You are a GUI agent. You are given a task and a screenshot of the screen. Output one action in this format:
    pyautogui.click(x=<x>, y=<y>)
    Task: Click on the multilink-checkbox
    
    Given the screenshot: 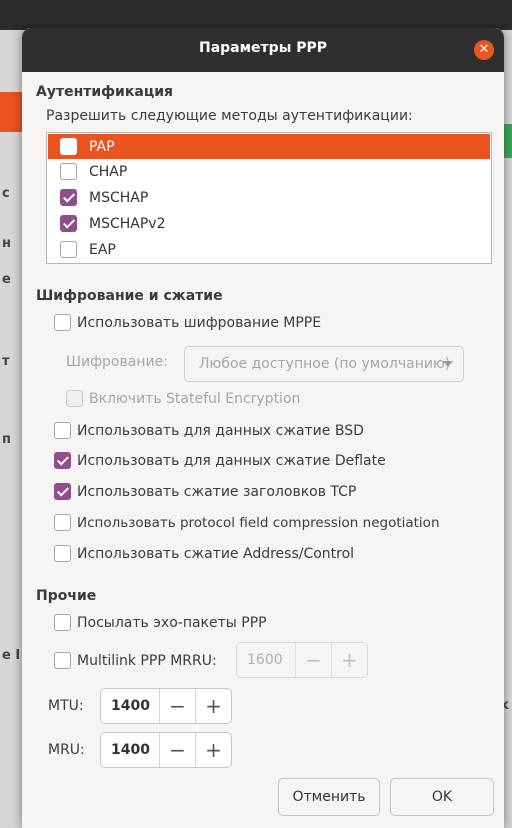 What is the action you would take?
    pyautogui.click(x=62, y=660)
    